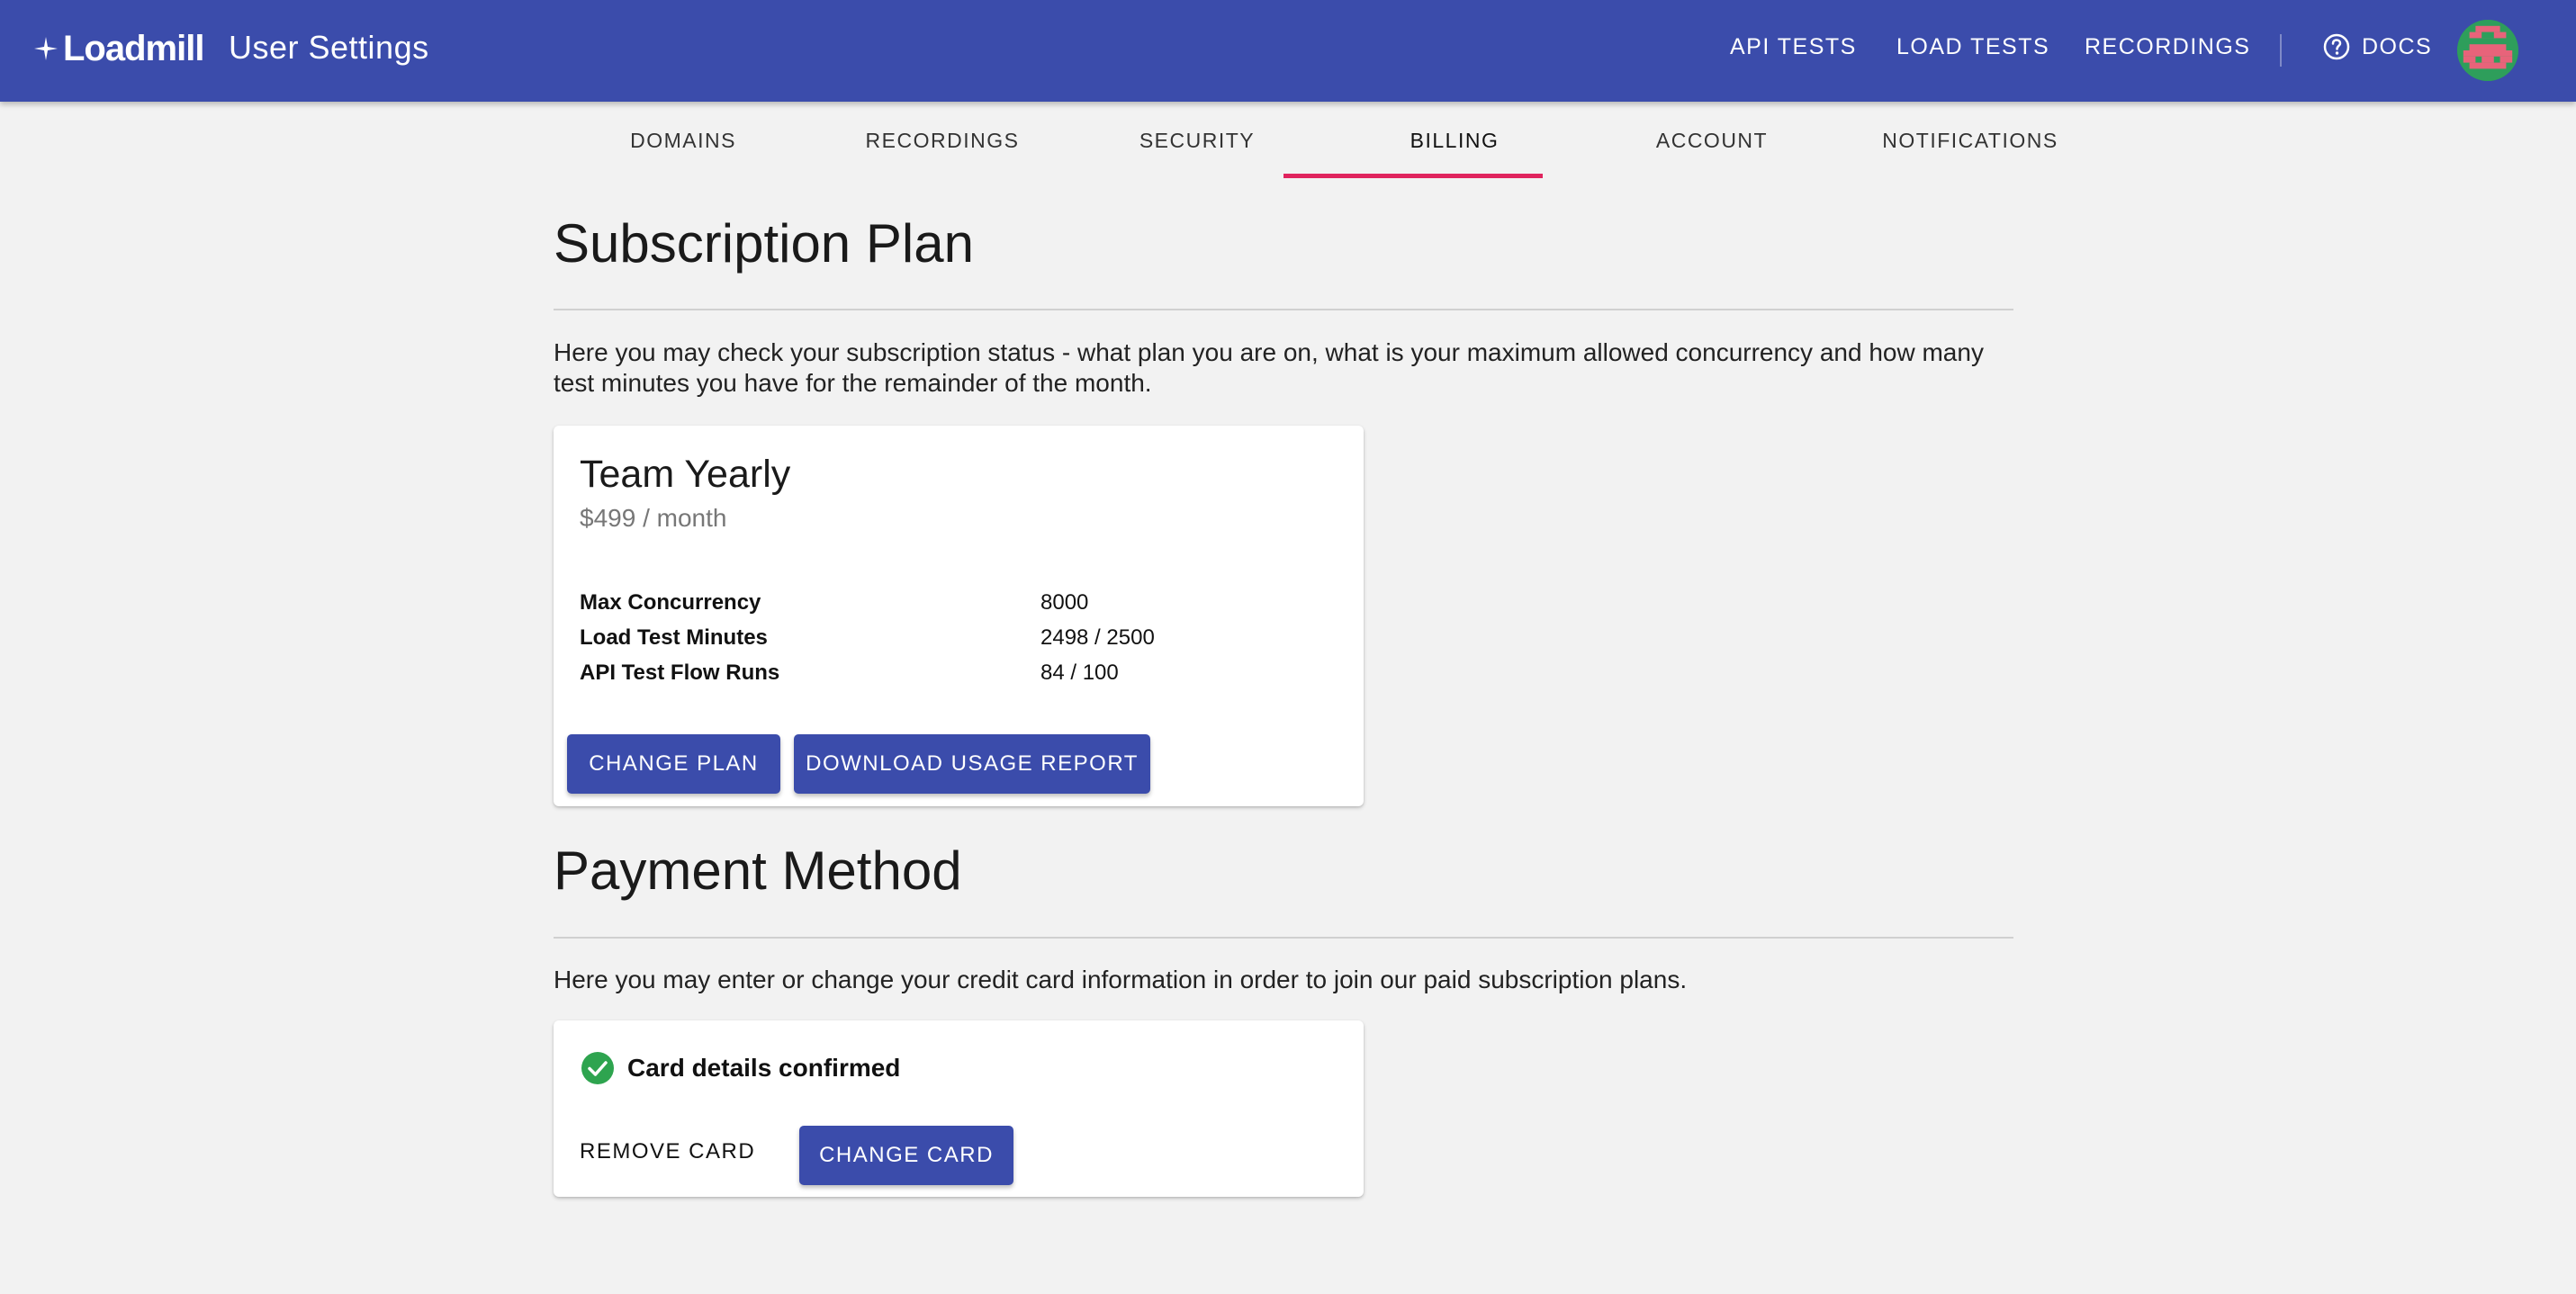 This screenshot has height=1294, width=2576. What do you see at coordinates (670, 603) in the screenshot?
I see `max-concurrency-label: Max Concurrency` at bounding box center [670, 603].